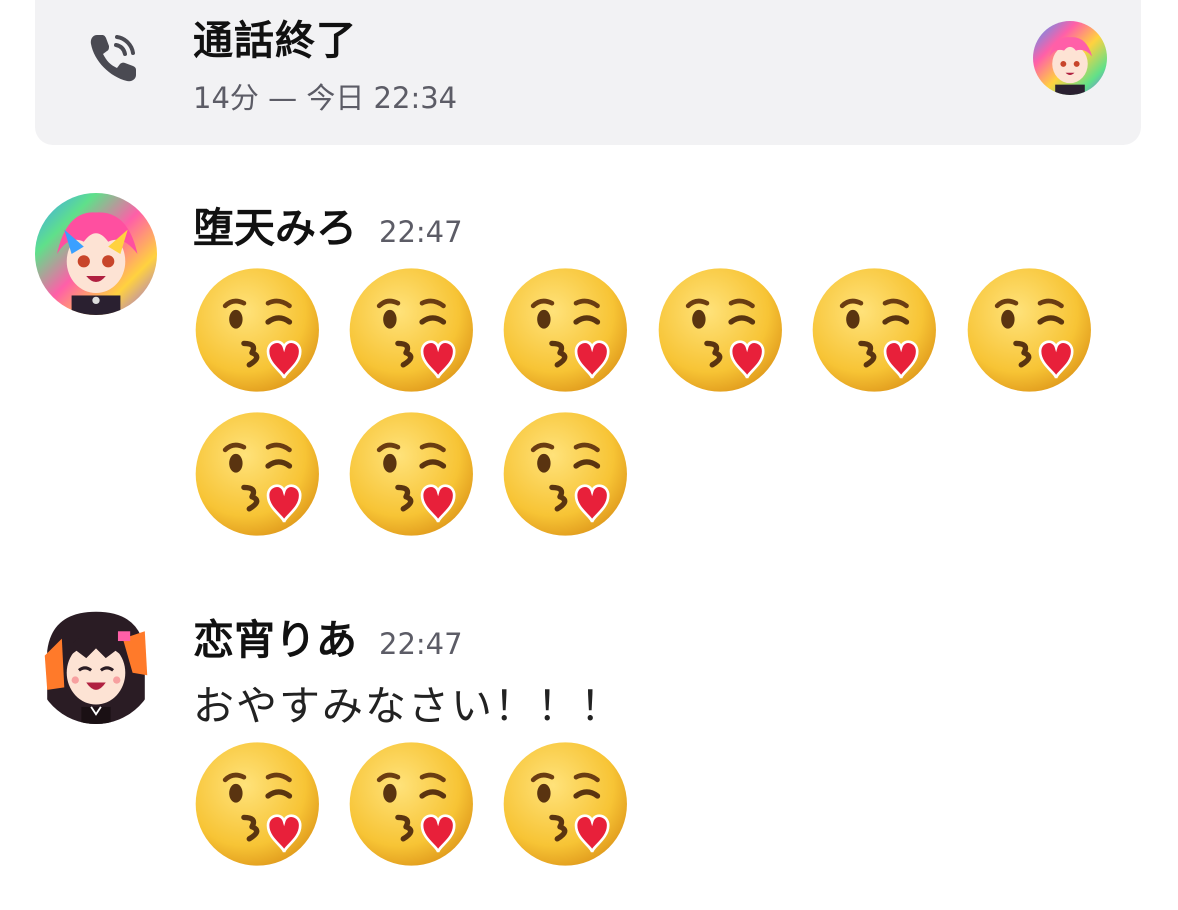 The image size is (1178, 910). What do you see at coordinates (408, 706) in the screenshot?
I see `message-text: おやすみなさい！！！` at bounding box center [408, 706].